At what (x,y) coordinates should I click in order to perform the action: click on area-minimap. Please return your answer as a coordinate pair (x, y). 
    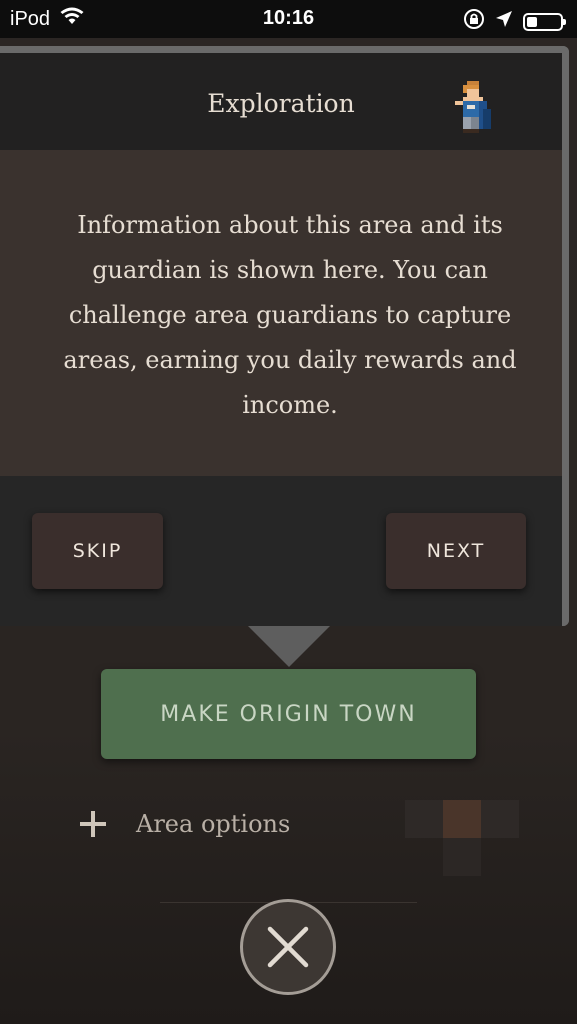
    Looking at the image, I should click on (462, 838).